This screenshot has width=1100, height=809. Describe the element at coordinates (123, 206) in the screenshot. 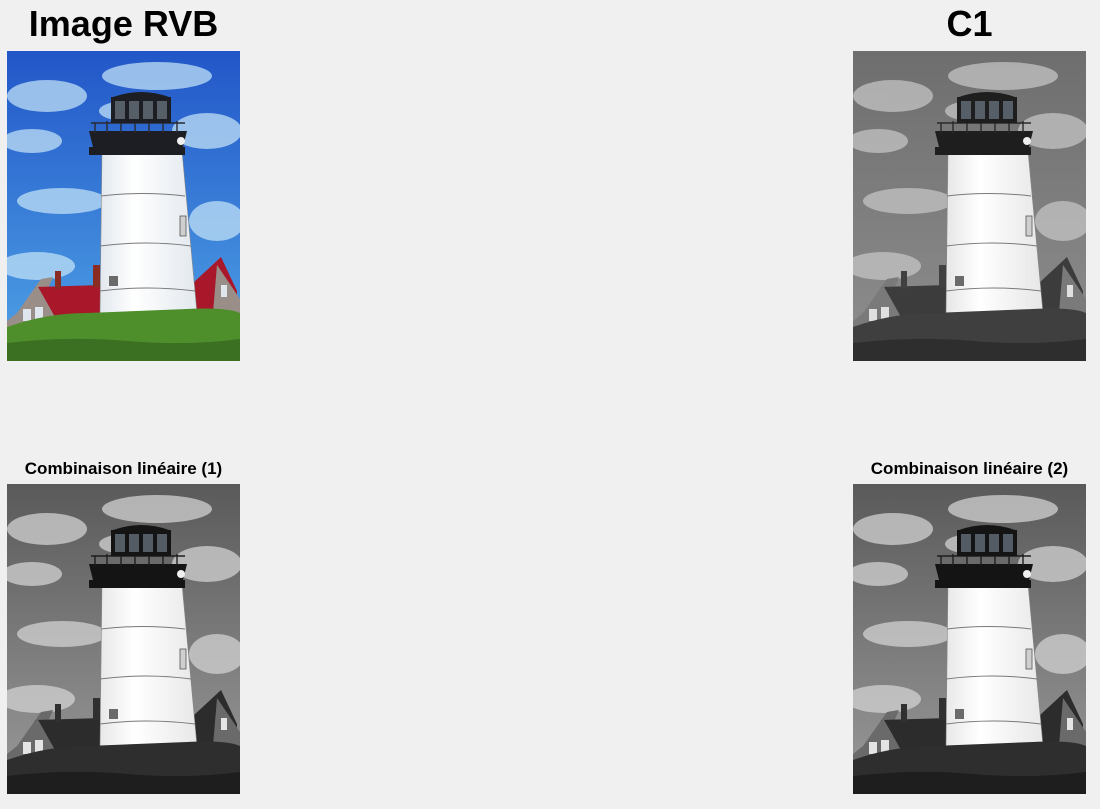

I see `lighthouse-color-image` at that location.